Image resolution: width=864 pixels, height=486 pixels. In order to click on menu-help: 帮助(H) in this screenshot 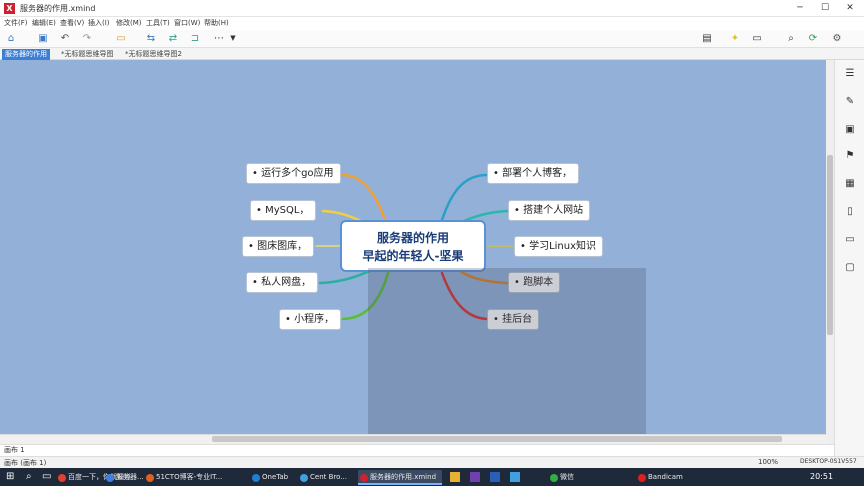, I will do `click(216, 23)`.